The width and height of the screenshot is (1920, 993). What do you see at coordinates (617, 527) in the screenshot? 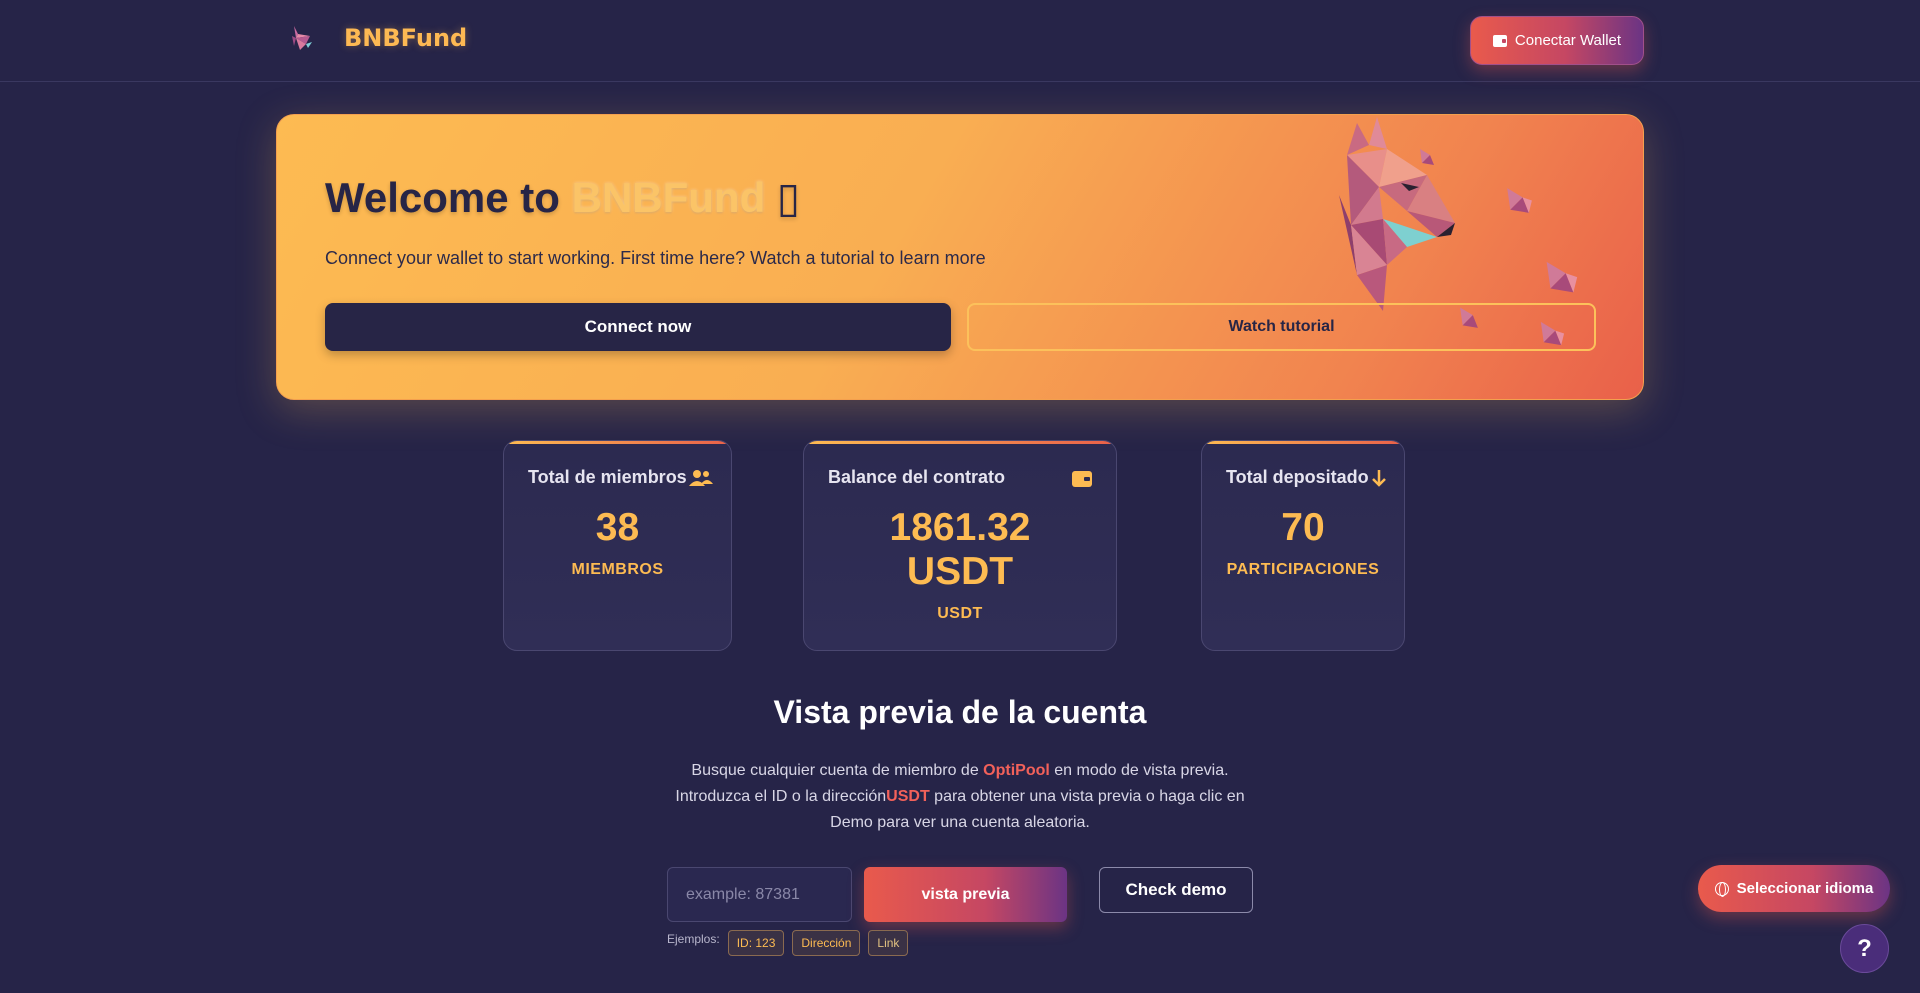
I see `stat-value: 38` at bounding box center [617, 527].